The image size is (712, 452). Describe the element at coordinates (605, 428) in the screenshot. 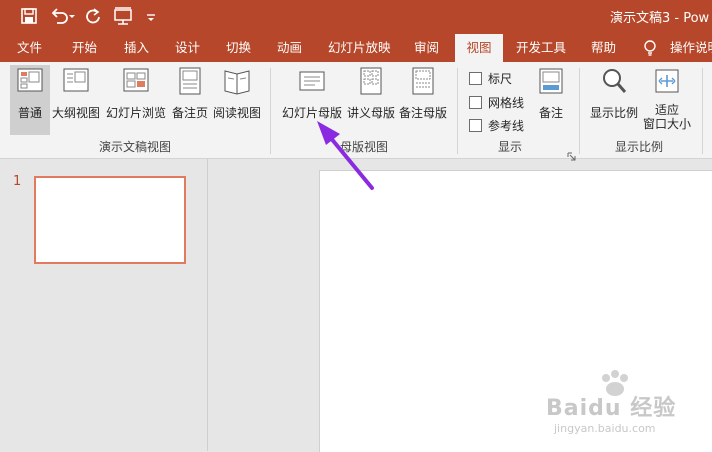

I see `watermark-line2: jingyan.baidu.com` at that location.